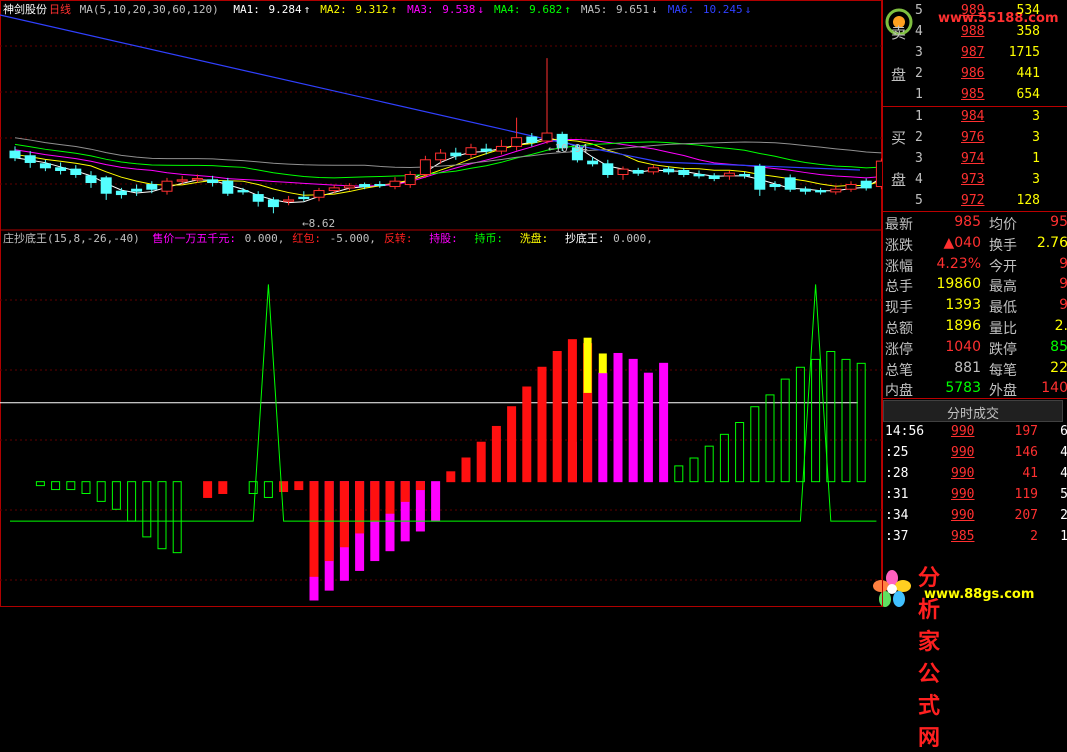 This screenshot has width=1067, height=752. What do you see at coordinates (618, 417) in the screenshot?
I see `magenta-bar` at bounding box center [618, 417].